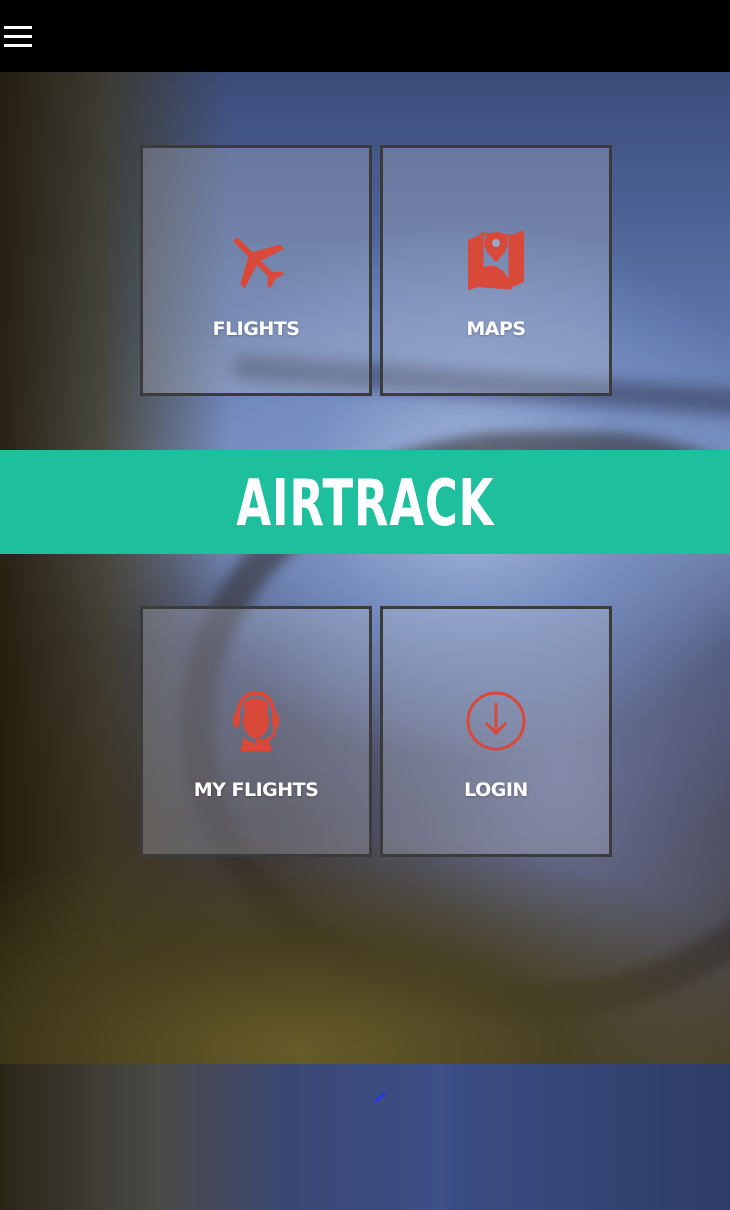 The image size is (730, 1210). I want to click on my-flights-tile: MY FLIGHTS, so click(256, 731).